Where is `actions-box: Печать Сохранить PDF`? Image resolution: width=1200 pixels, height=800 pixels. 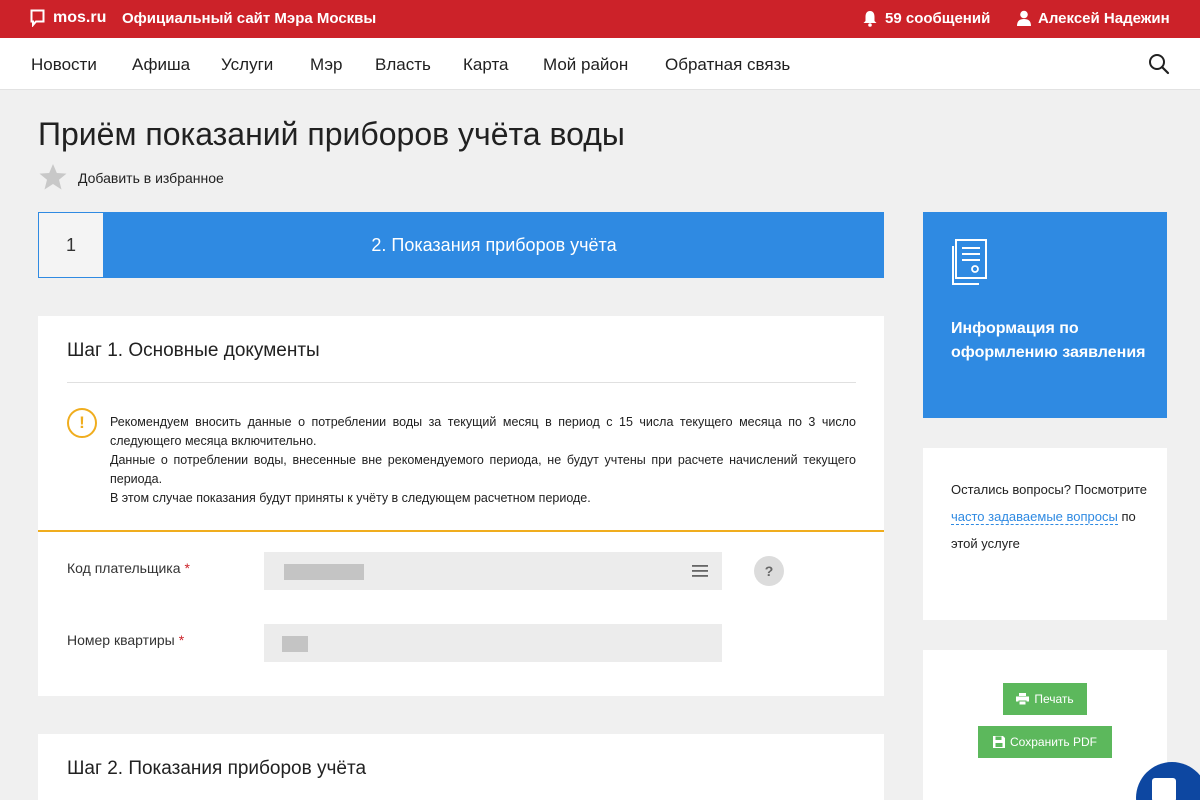 actions-box: Печать Сохранить PDF is located at coordinates (1045, 725).